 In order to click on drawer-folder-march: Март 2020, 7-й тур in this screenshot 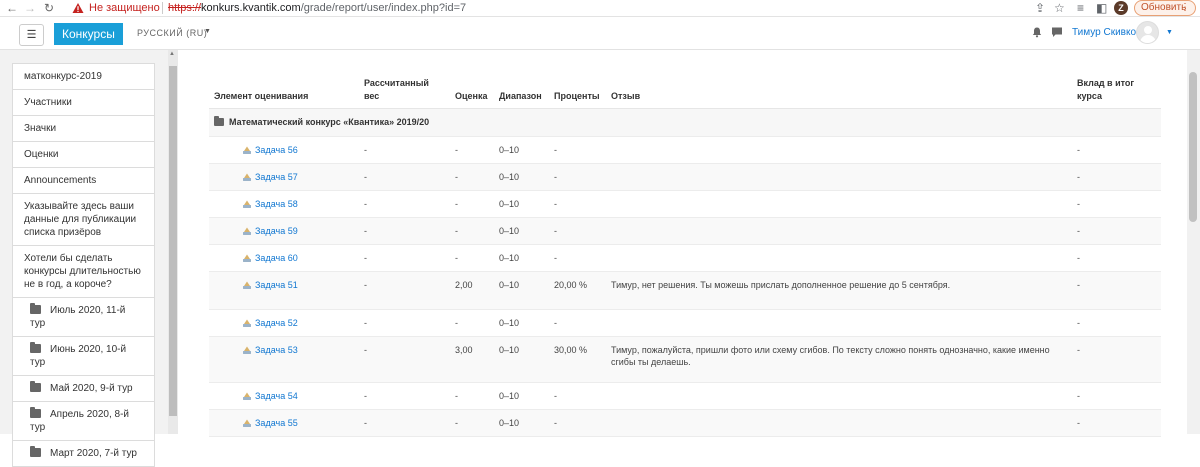, I will do `click(83, 454)`.